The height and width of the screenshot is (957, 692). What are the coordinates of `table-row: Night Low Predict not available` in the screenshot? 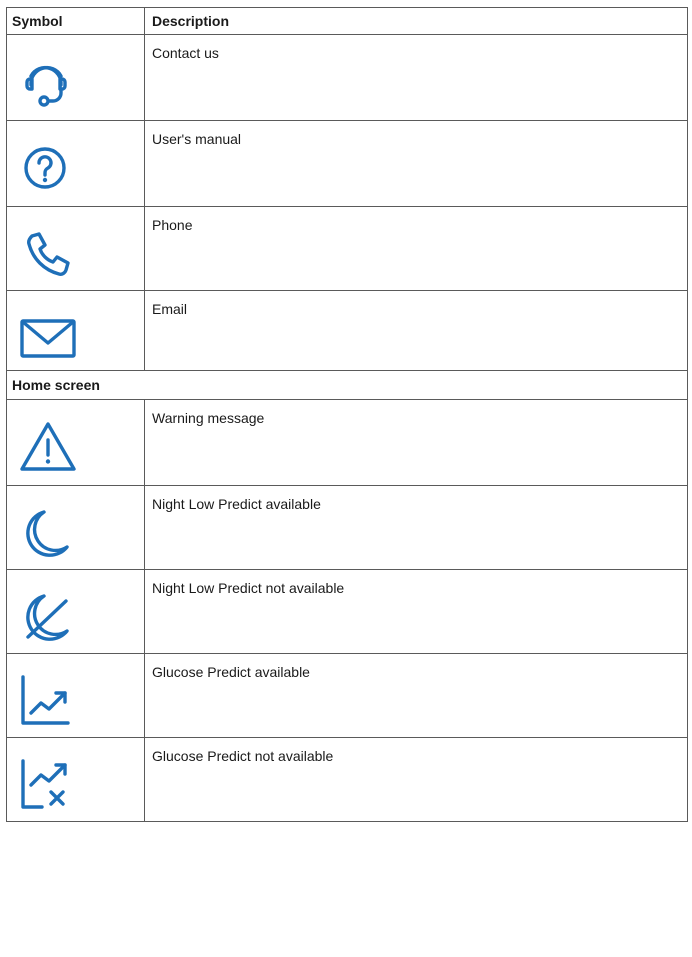 It's located at (347, 611).